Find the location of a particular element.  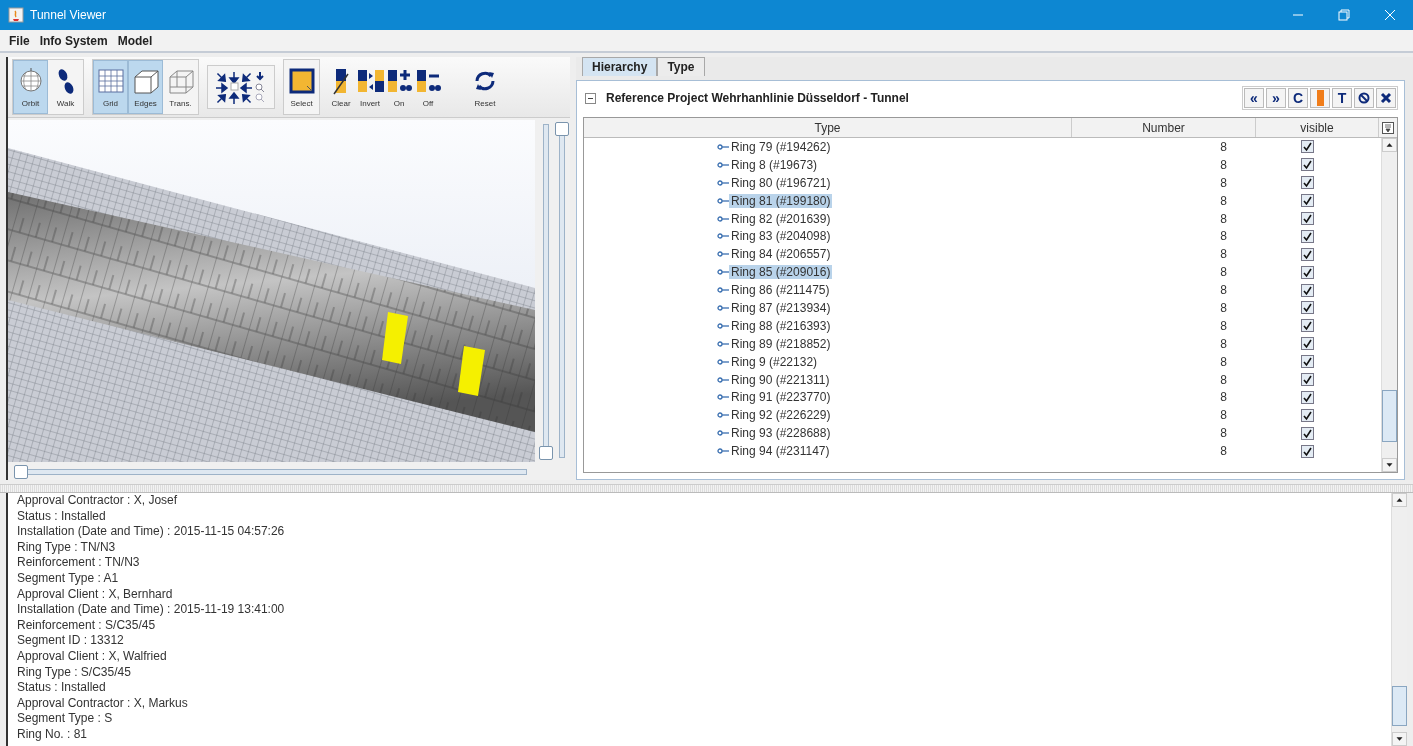

tree-item: Ring 84 (#206557) is located at coordinates (781, 254).